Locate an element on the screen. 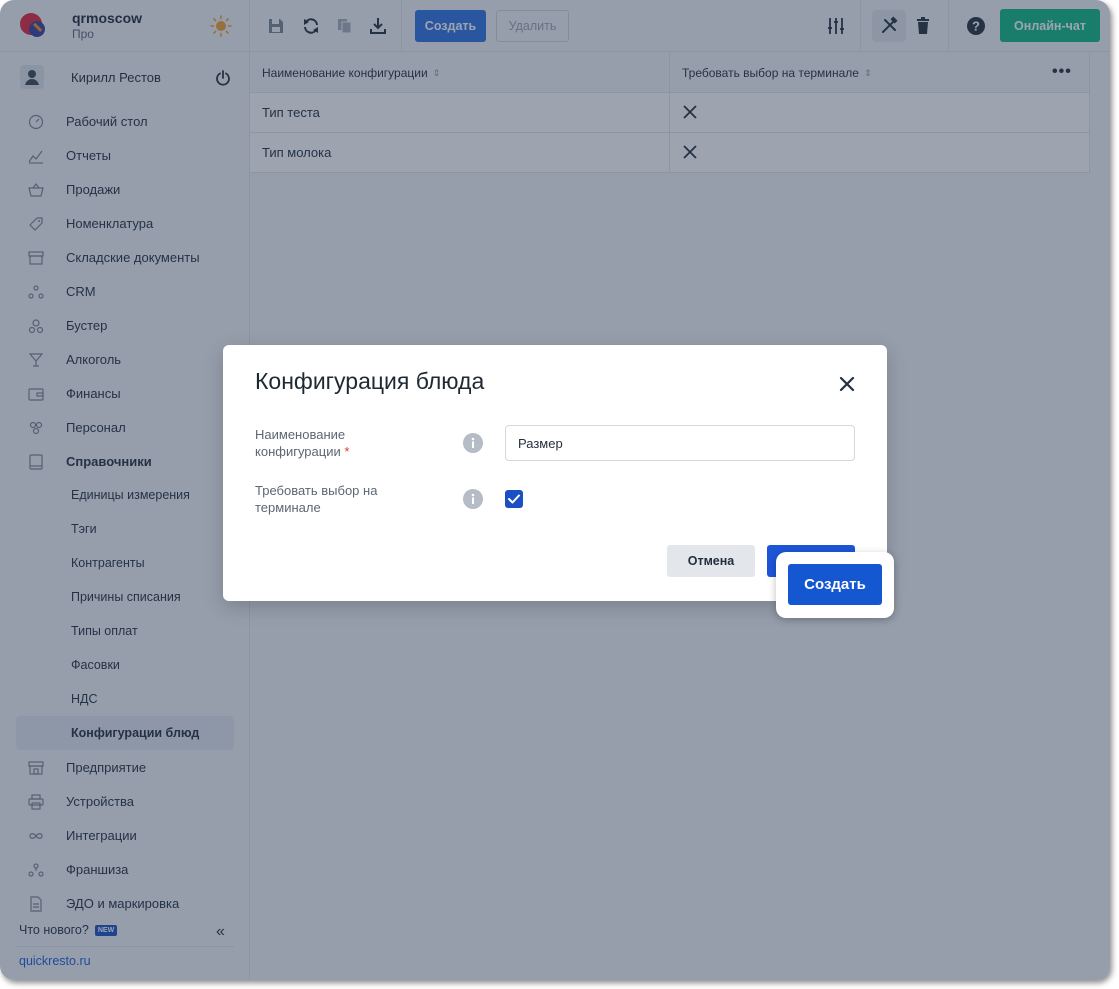  dialog-create-button: Создать is located at coordinates (835, 584).